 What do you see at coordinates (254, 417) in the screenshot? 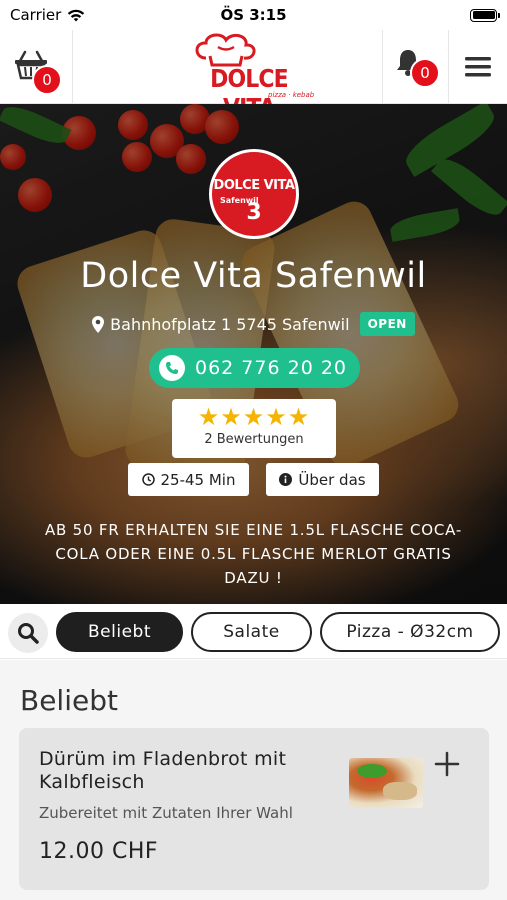
I see `star-rating-icons: ★★★★★` at bounding box center [254, 417].